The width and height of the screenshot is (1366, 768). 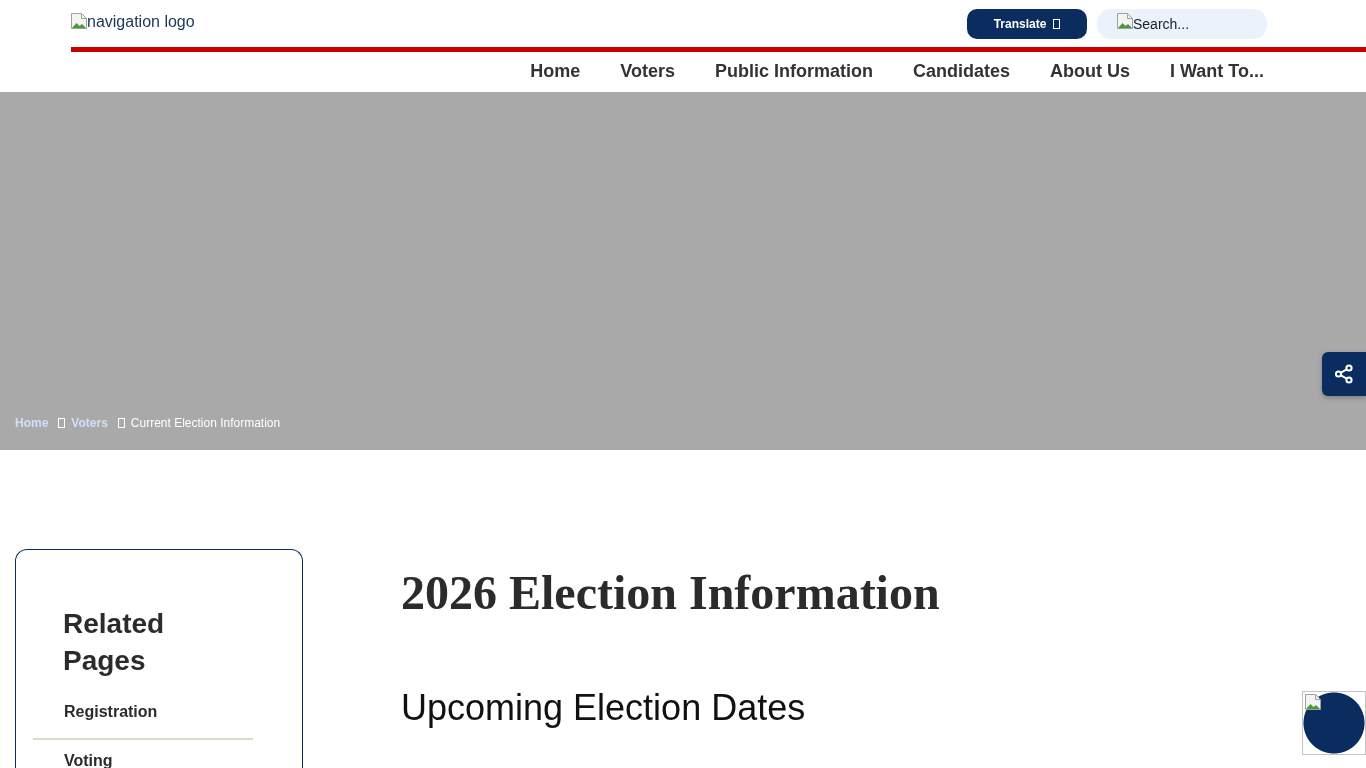 I want to click on nav-link: Voters, so click(x=647, y=71).